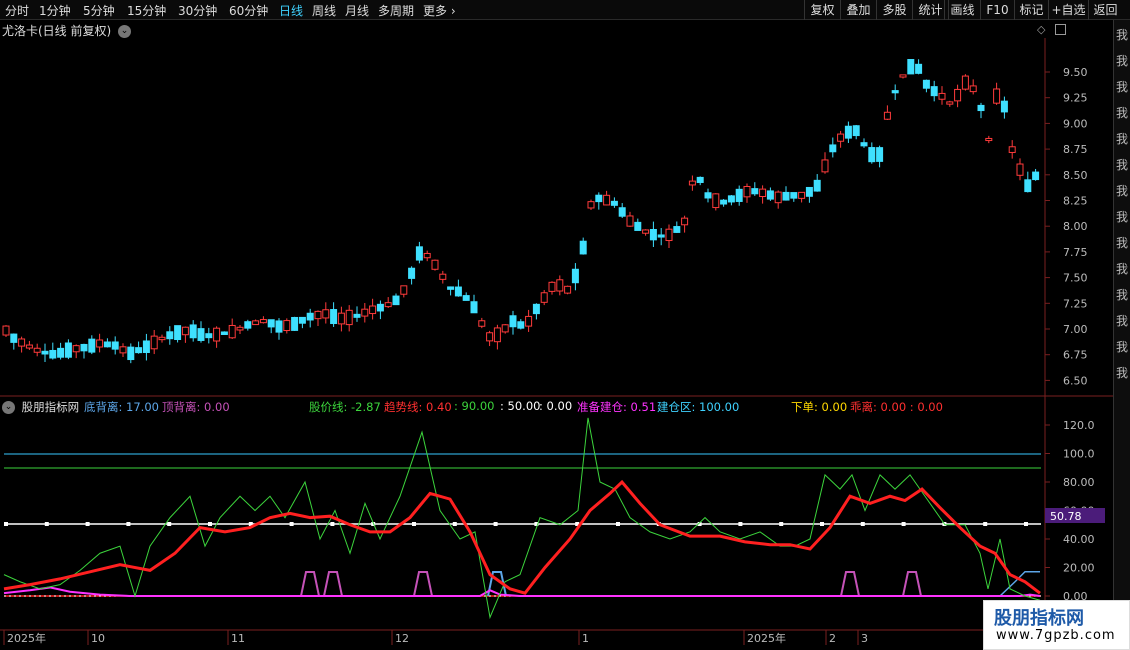  I want to click on date-label: 2025年, so click(26, 638).